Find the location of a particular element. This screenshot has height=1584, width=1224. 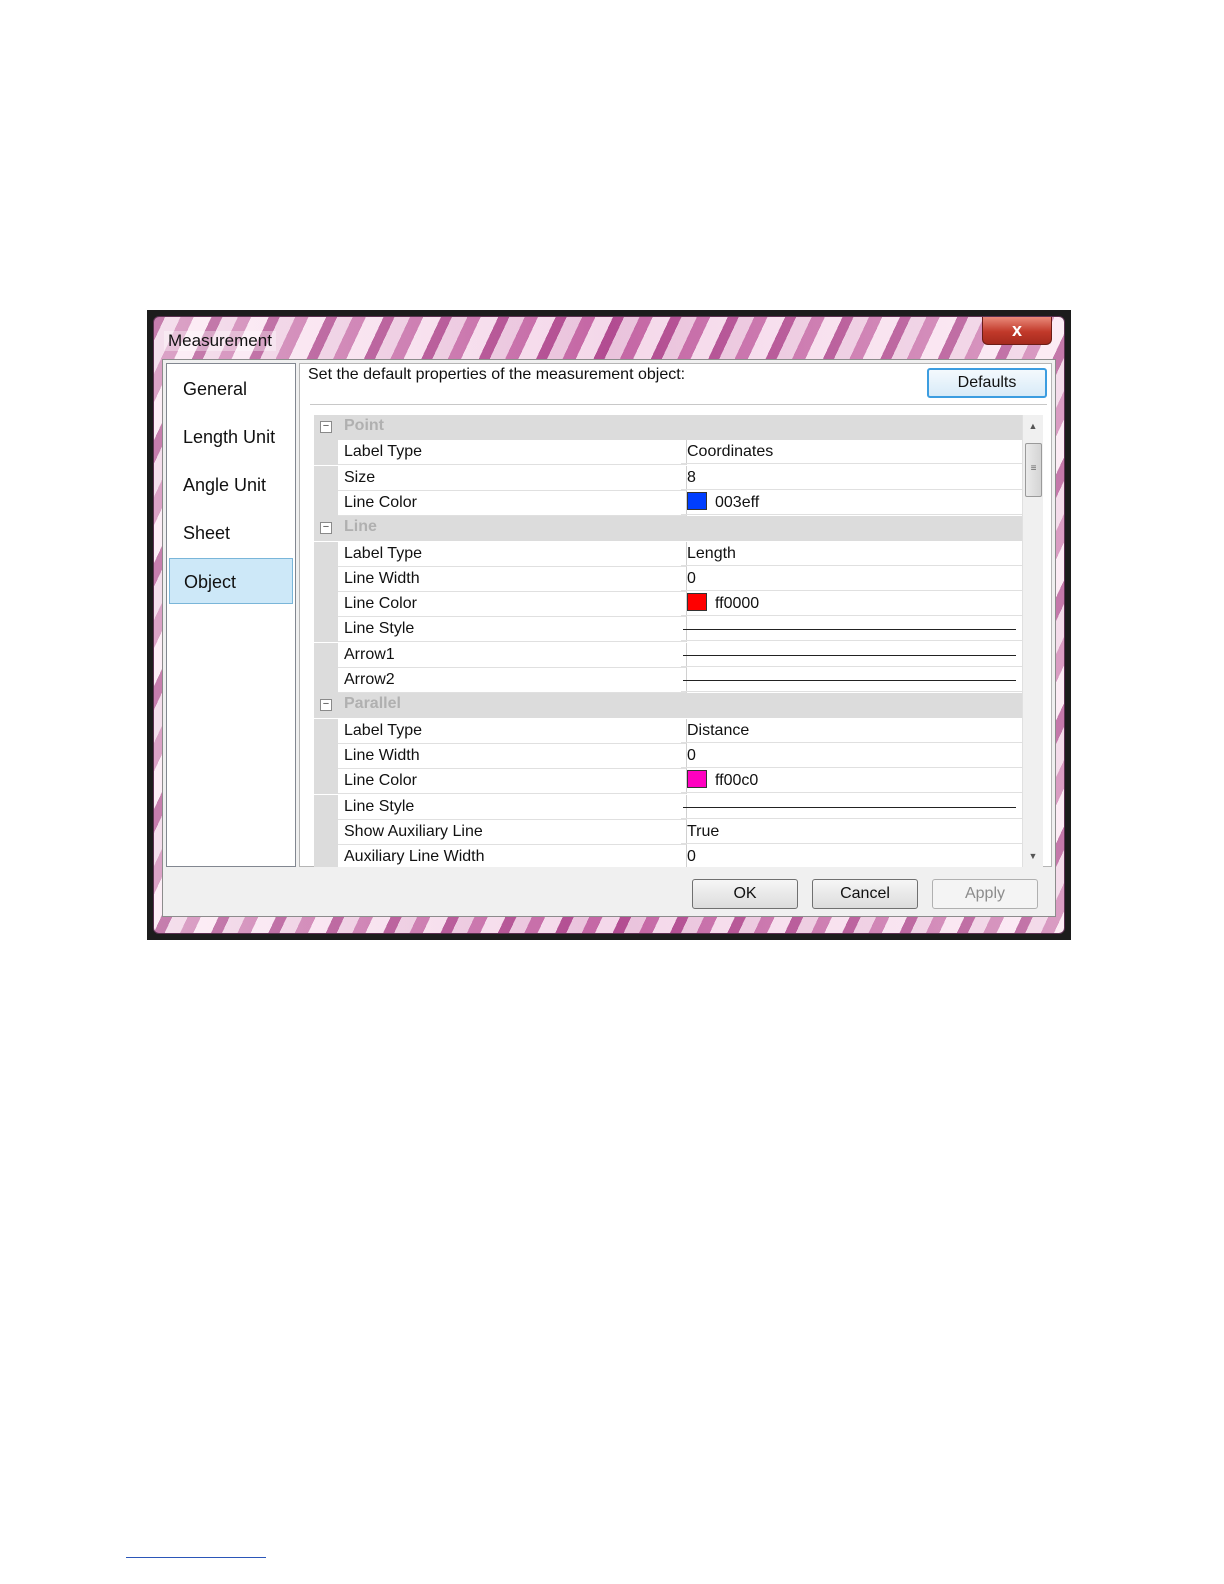

ok-button: OK is located at coordinates (745, 894).